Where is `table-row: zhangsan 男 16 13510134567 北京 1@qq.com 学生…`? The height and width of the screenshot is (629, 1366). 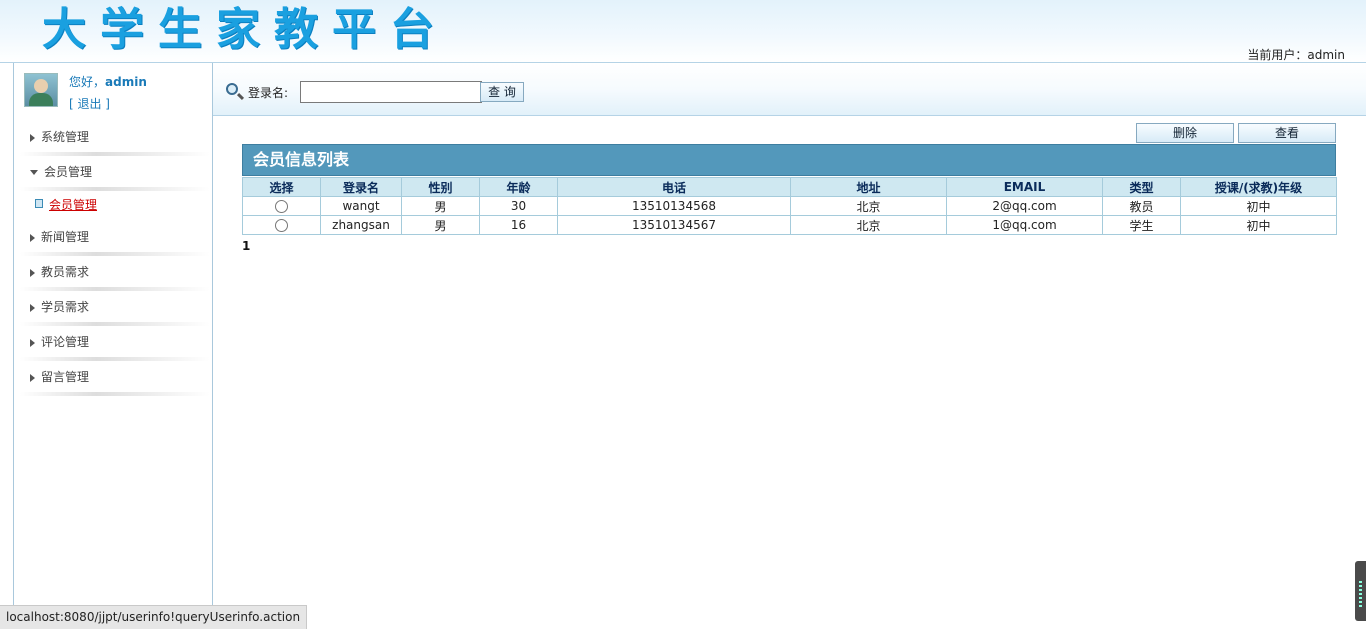
table-row: zhangsan 男 16 13510134567 北京 1@qq.com 学生… is located at coordinates (789, 225).